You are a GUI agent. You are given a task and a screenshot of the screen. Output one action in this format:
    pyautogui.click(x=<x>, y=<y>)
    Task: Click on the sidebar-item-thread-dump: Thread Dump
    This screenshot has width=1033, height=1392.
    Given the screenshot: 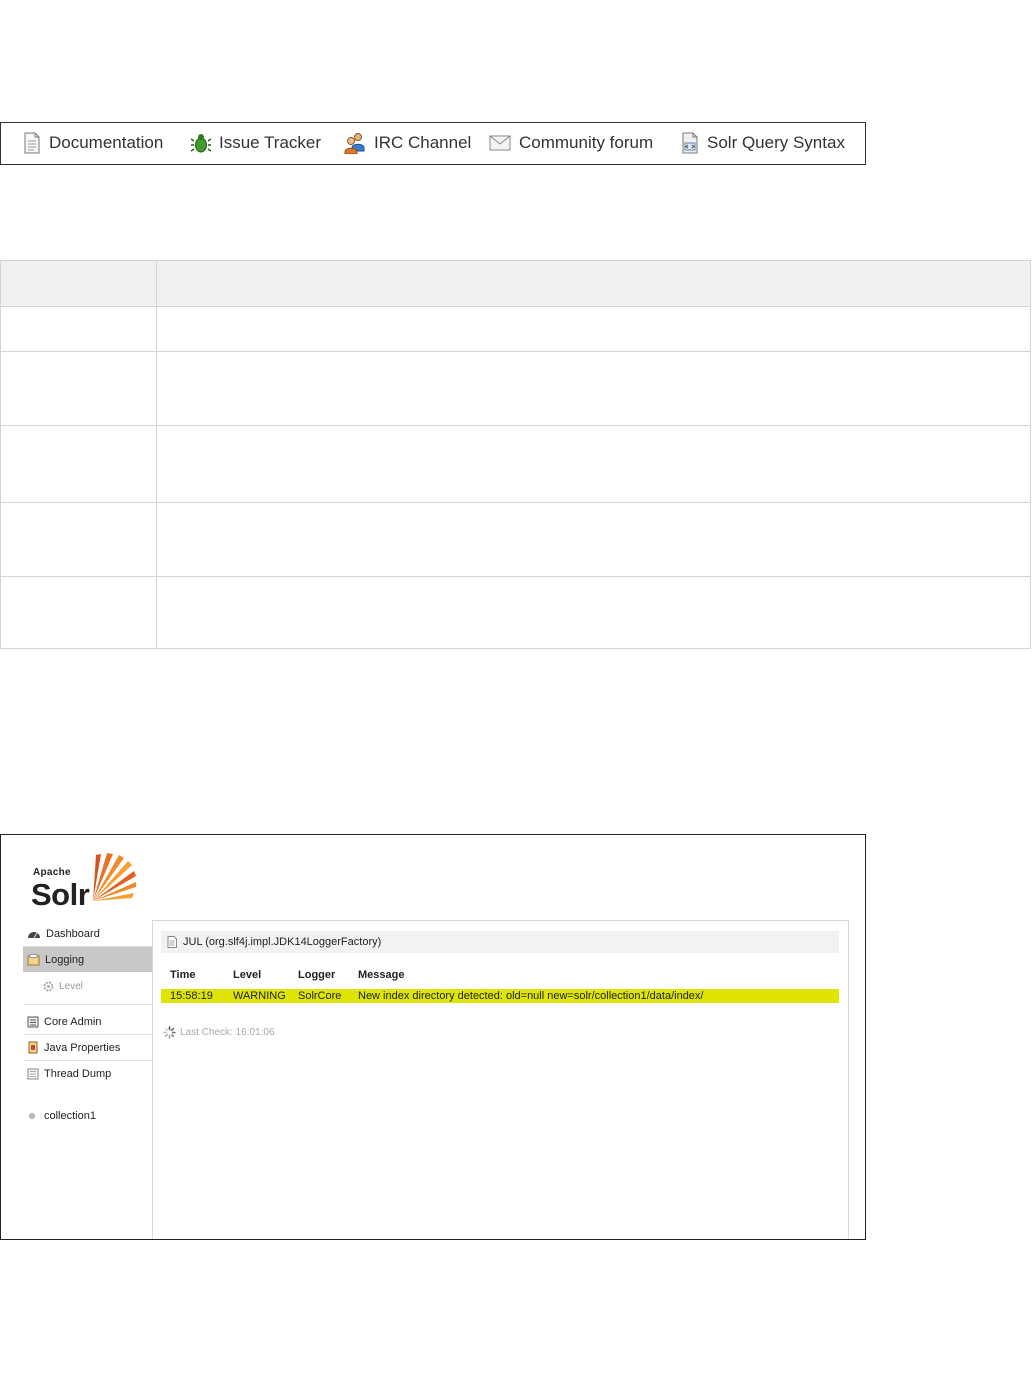 What is the action you would take?
    pyautogui.click(x=87, y=1073)
    